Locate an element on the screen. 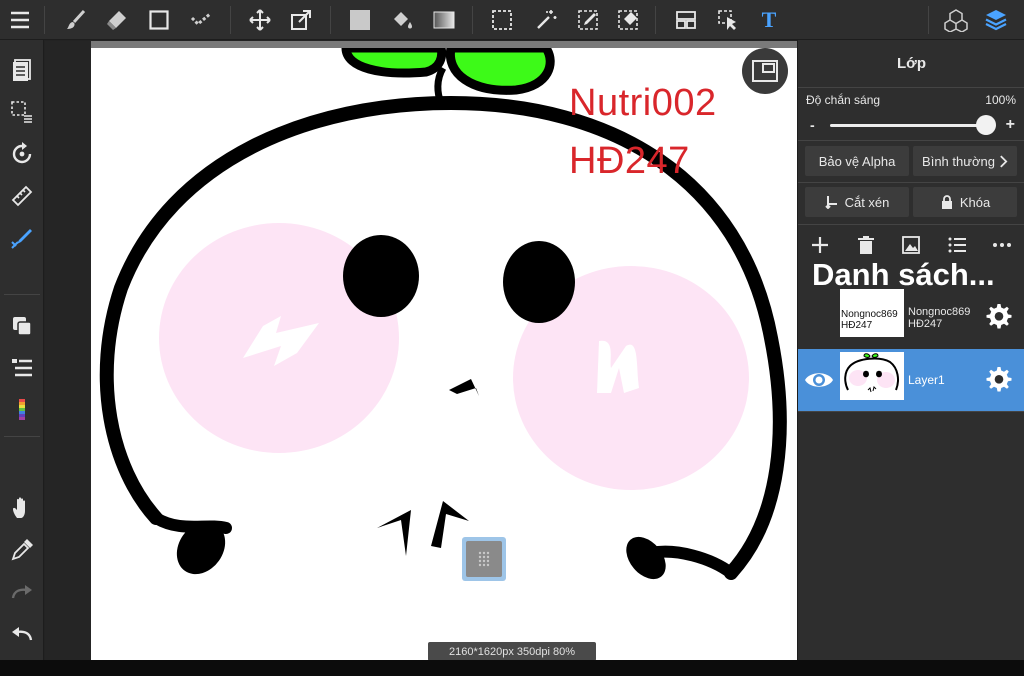  clipping-icon is located at coordinates (830, 202).